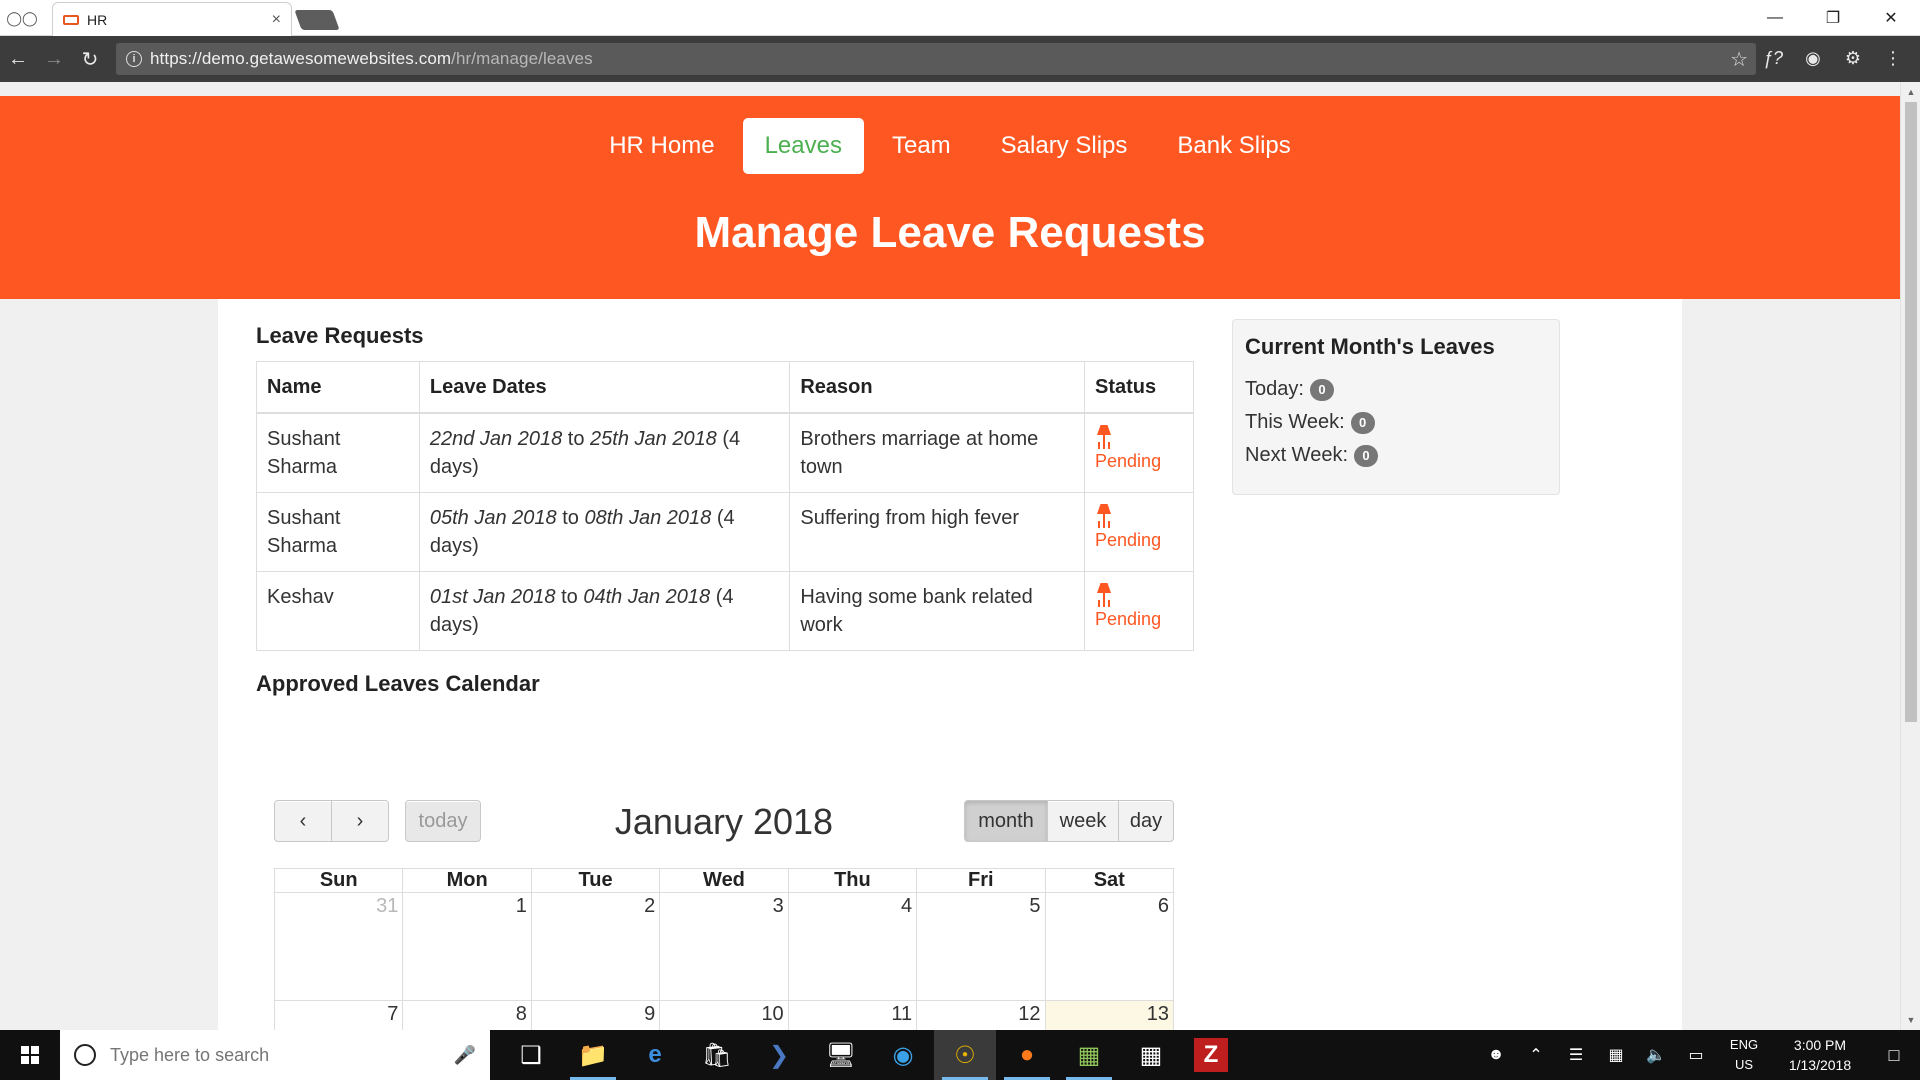  I want to click on calendar-day-cell: 7, so click(338, 1015).